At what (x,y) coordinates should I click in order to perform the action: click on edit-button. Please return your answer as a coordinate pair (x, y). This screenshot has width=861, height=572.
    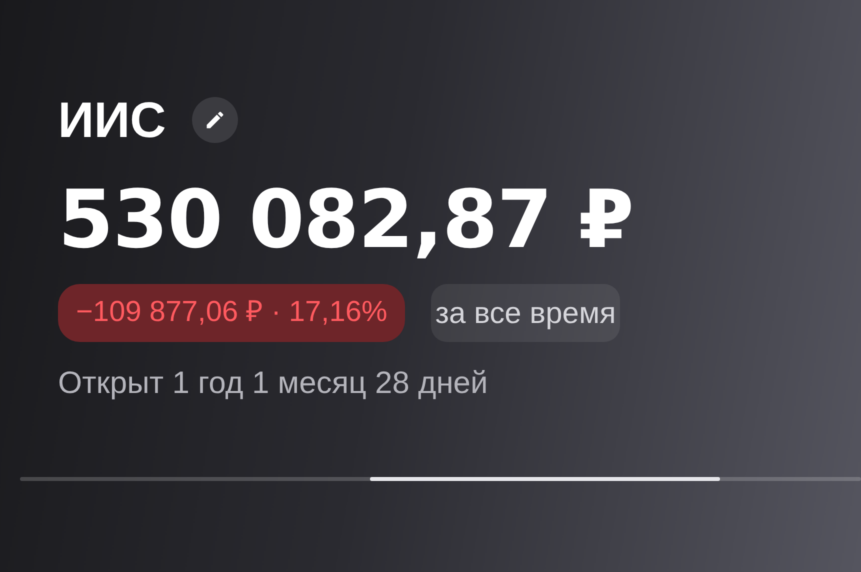
    Looking at the image, I should click on (215, 120).